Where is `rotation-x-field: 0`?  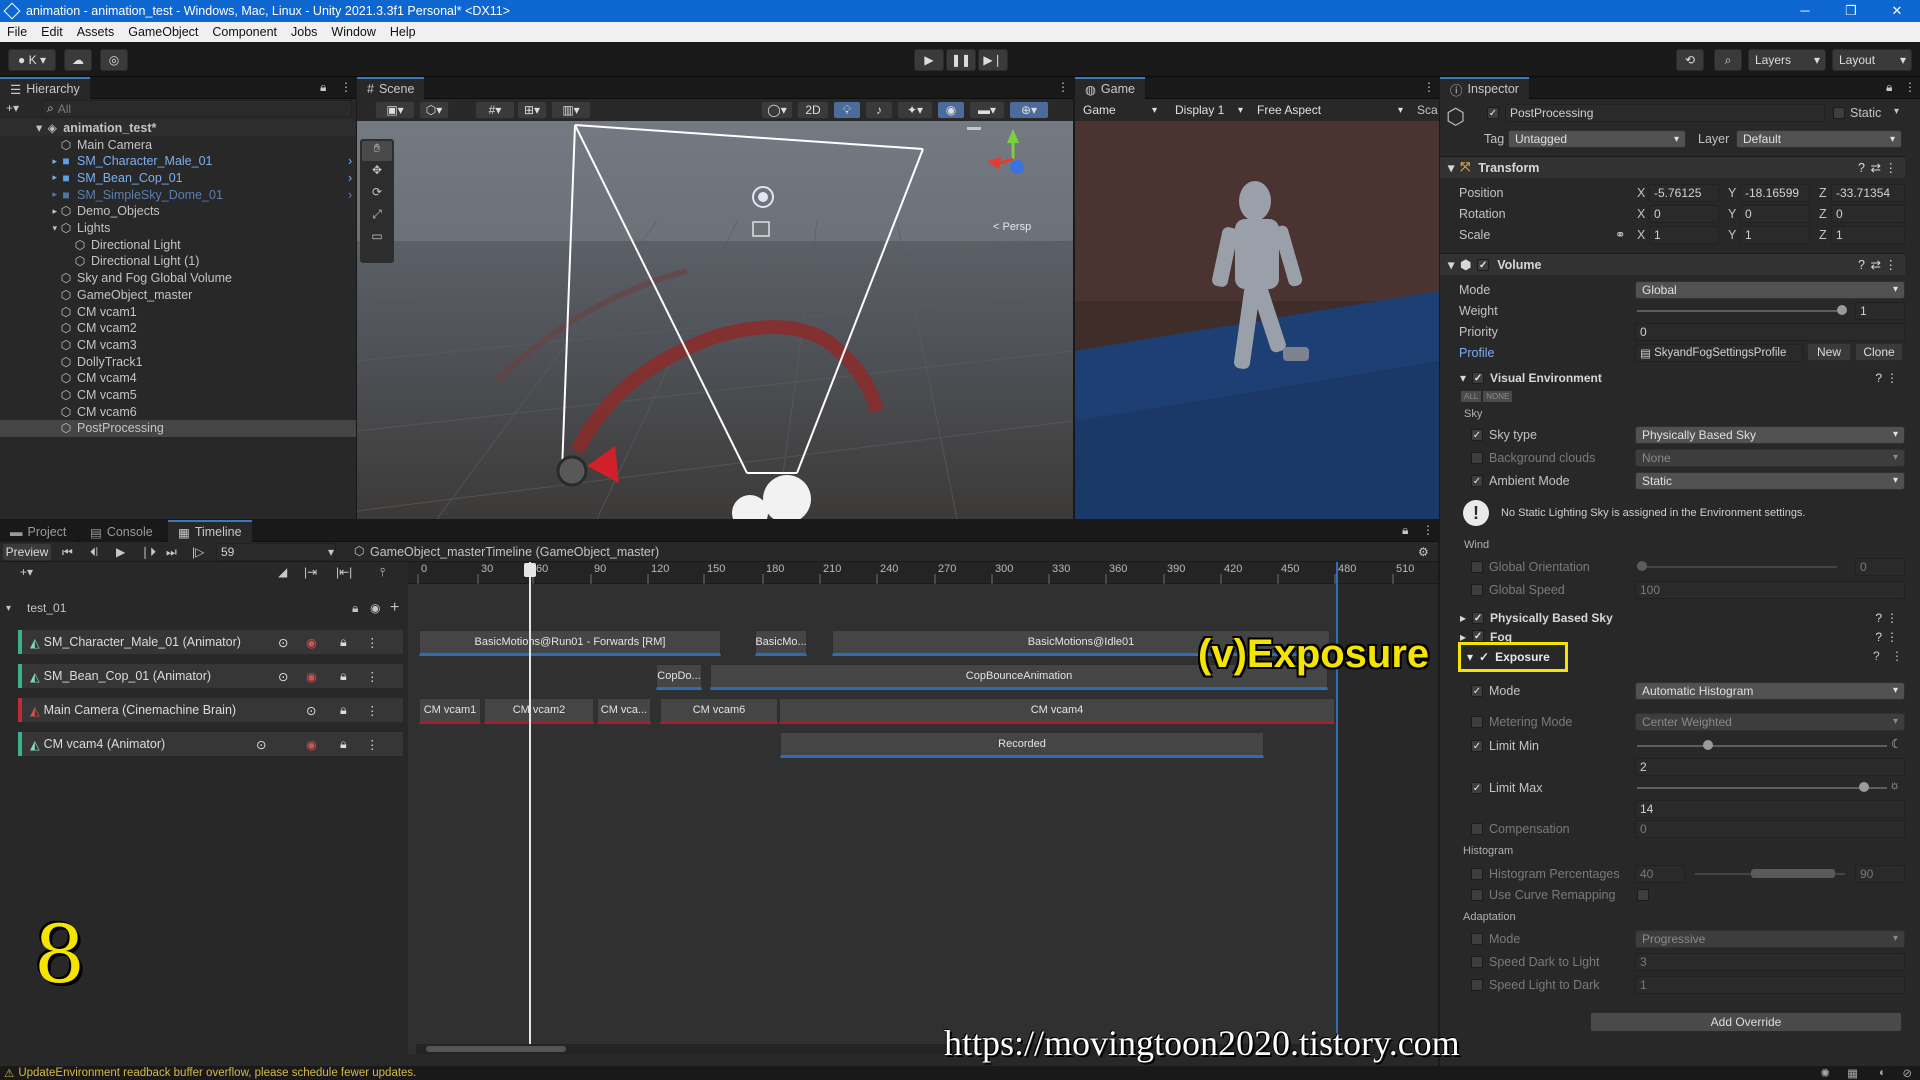
rotation-x-field: 0 is located at coordinates (1684, 213).